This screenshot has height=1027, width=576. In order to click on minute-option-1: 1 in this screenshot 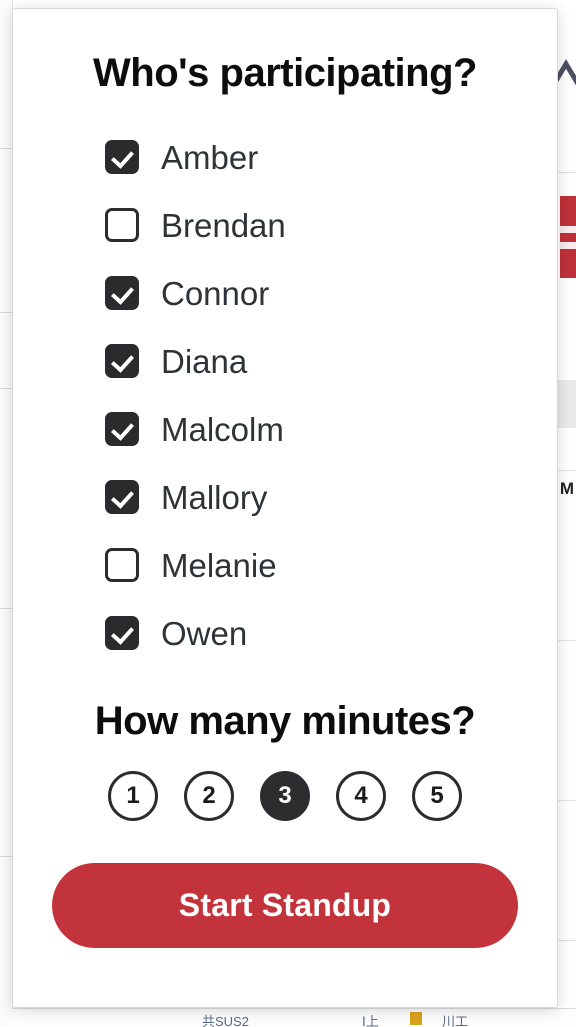, I will do `click(133, 796)`.